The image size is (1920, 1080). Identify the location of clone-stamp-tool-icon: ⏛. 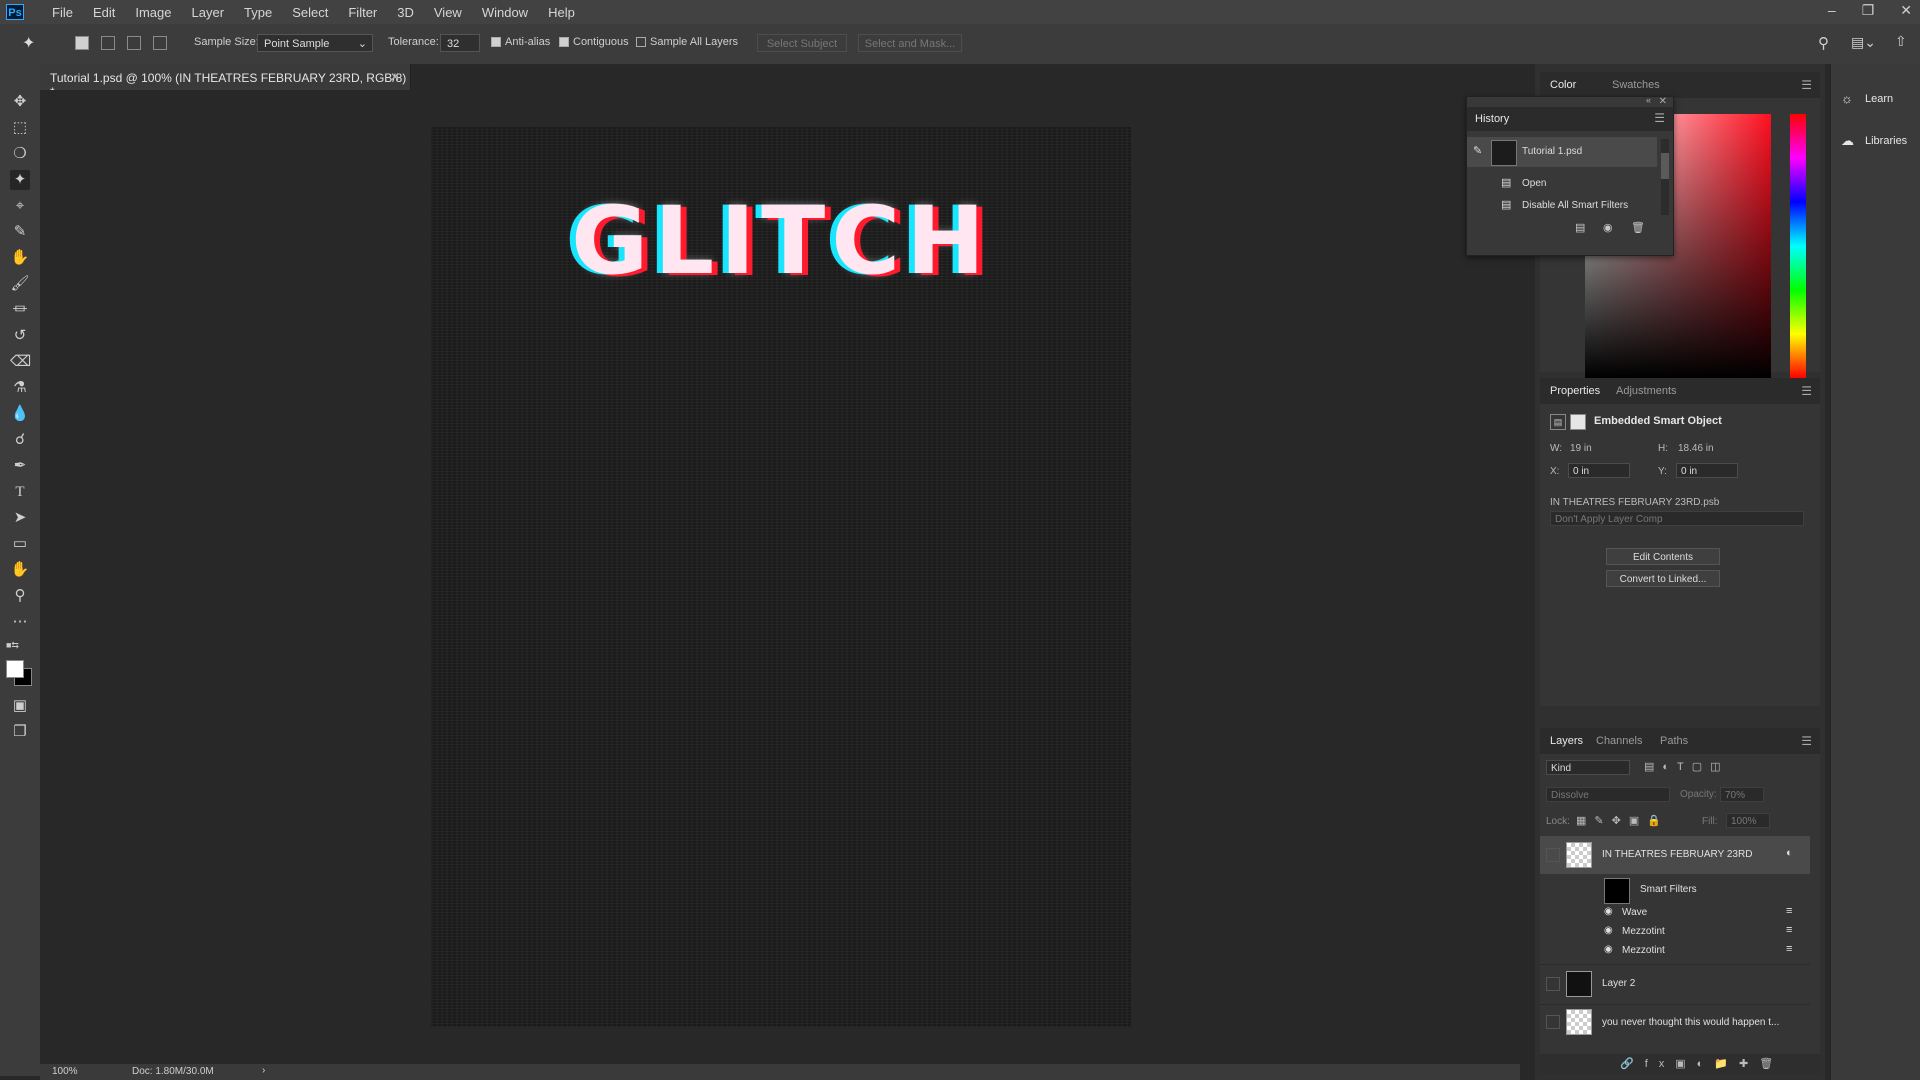
(20, 310).